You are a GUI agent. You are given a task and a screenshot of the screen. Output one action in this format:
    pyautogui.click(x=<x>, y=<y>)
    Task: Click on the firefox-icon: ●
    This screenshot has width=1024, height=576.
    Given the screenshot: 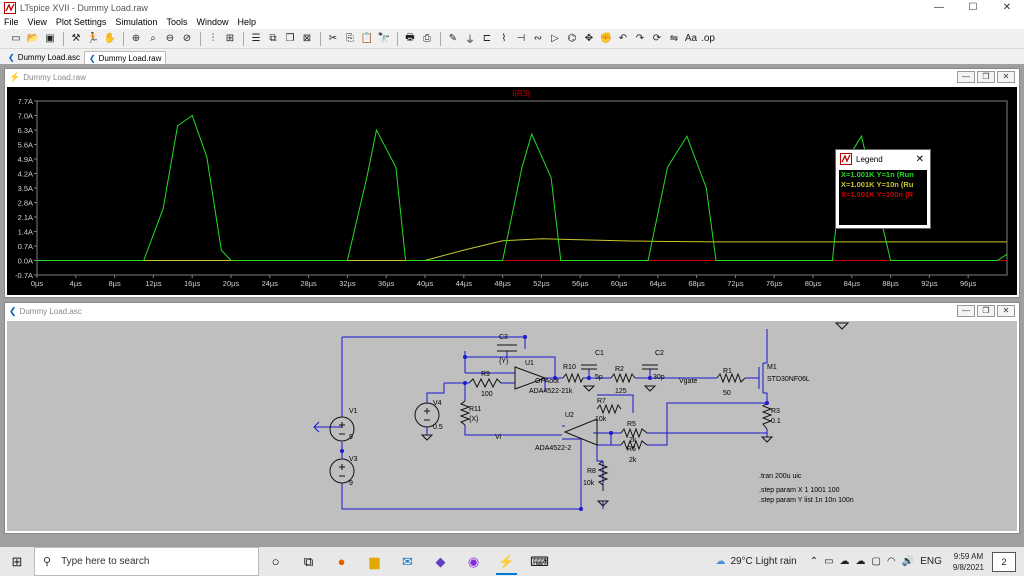 What is the action you would take?
    pyautogui.click(x=341, y=561)
    